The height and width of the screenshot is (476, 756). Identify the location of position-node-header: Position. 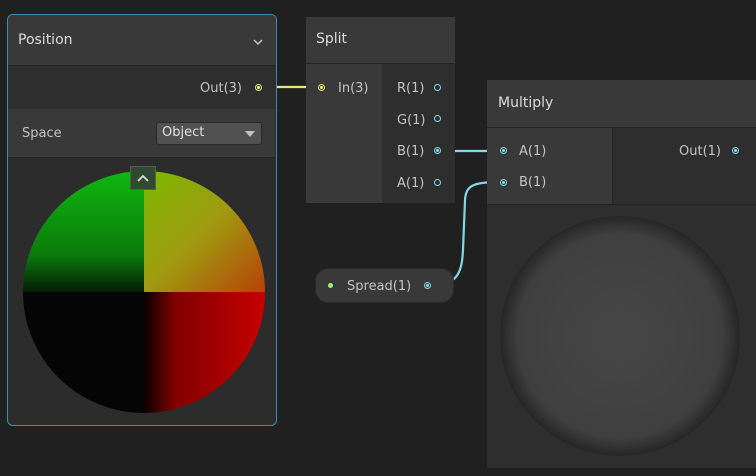
(142, 40).